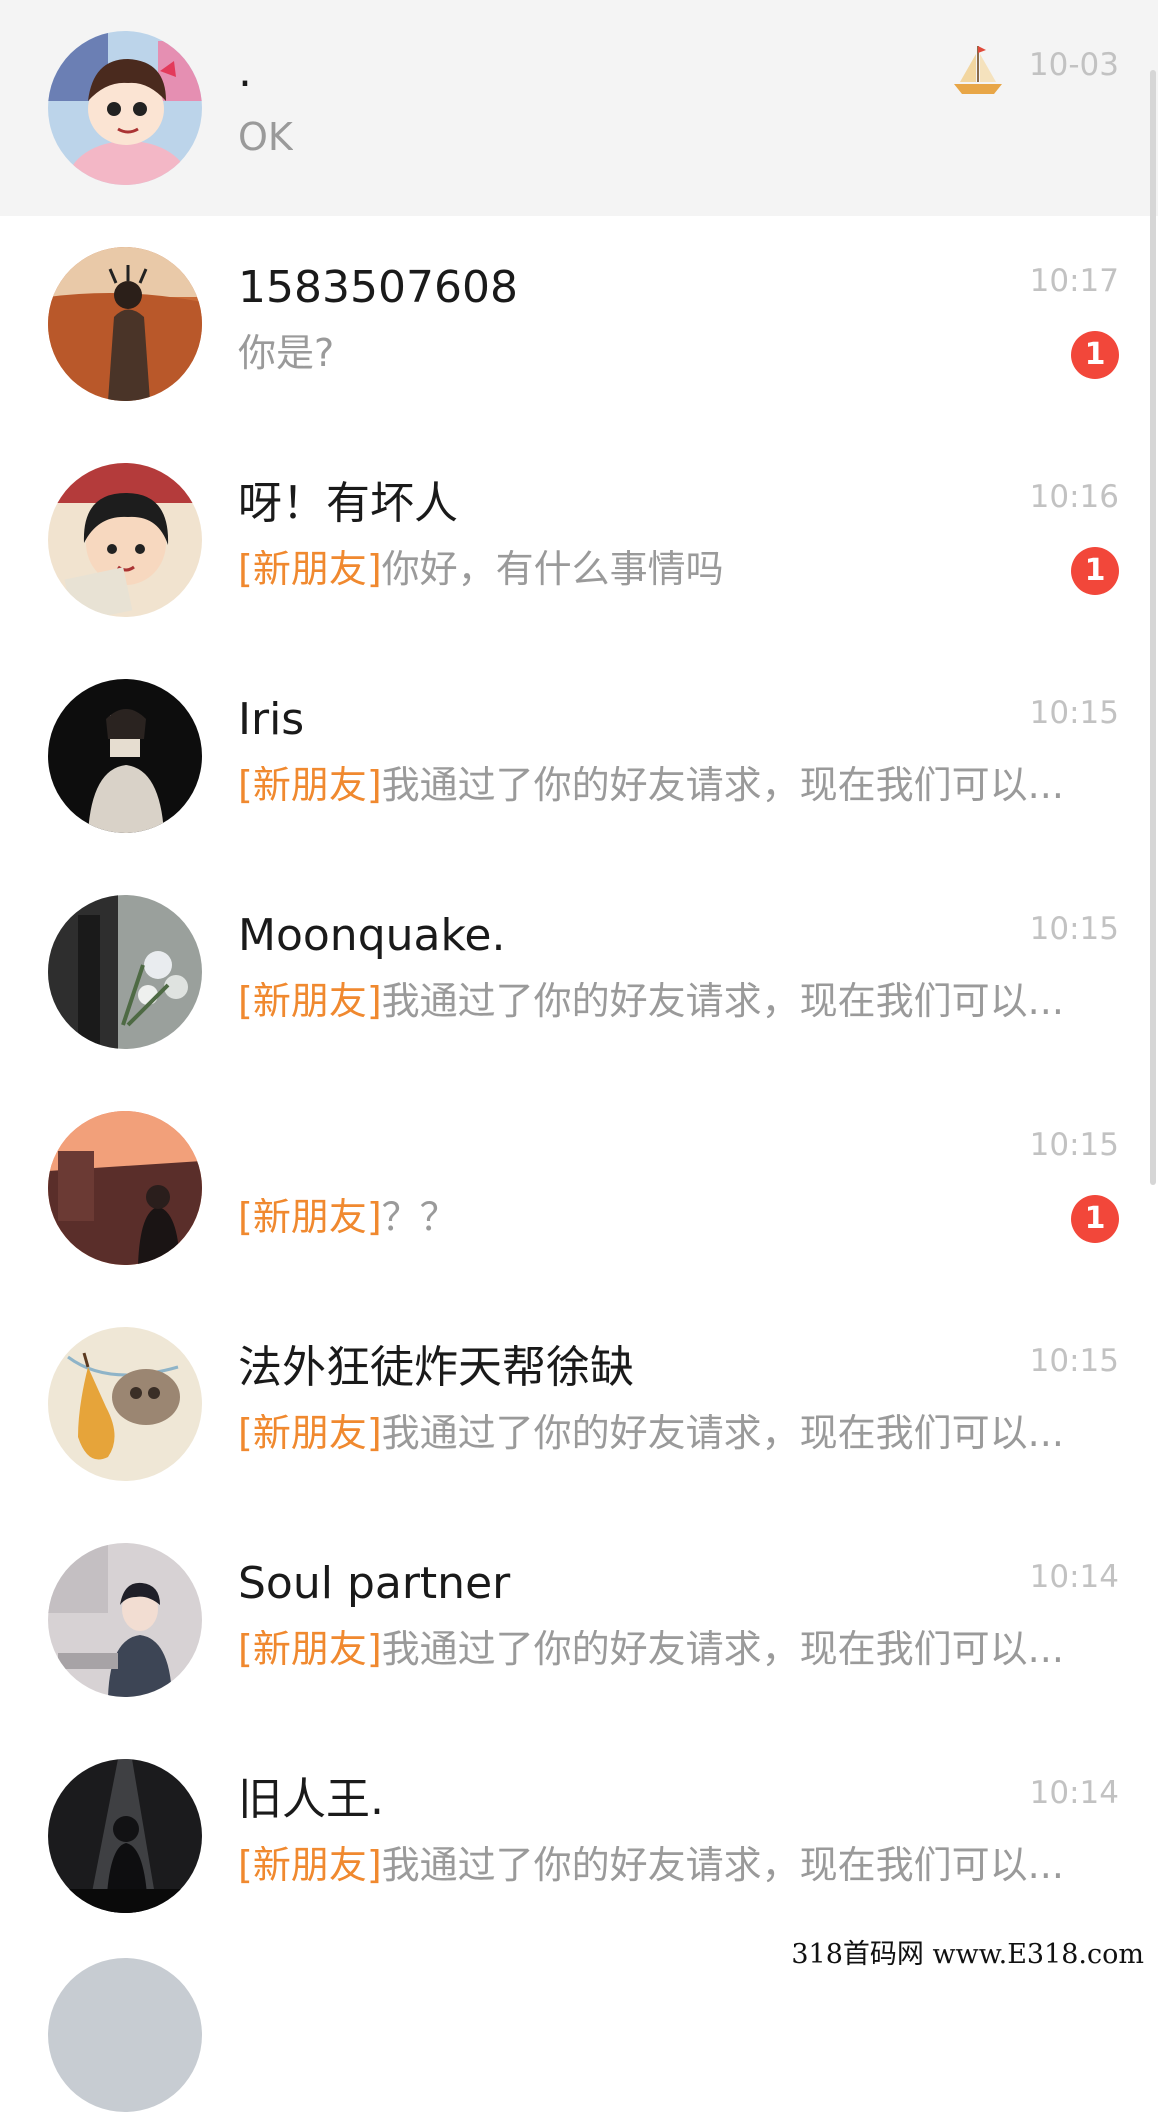  I want to click on chat-preview-text: OK, so click(265, 137).